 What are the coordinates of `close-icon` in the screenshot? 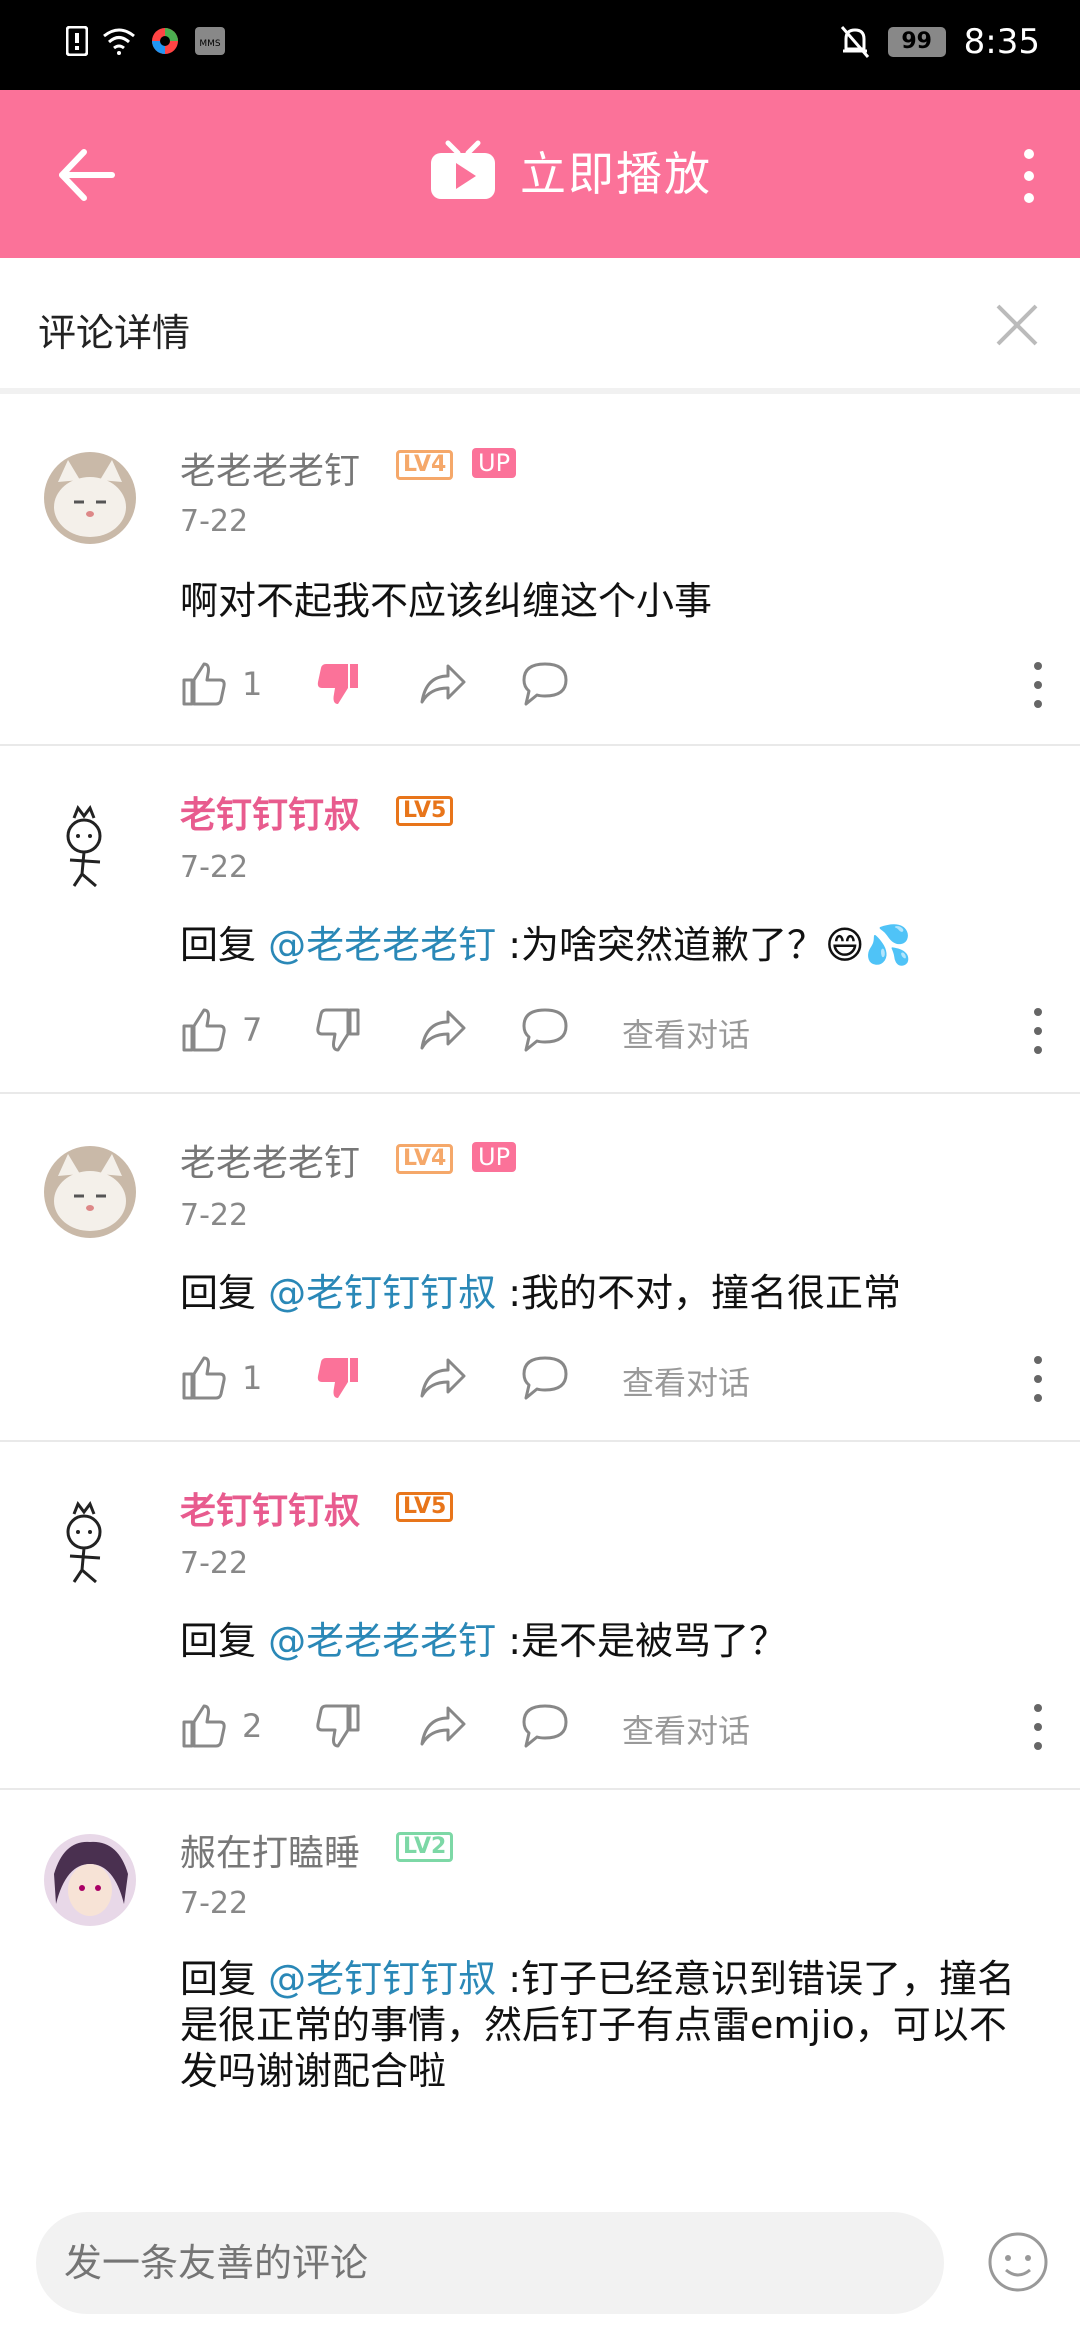 It's located at (1017, 325).